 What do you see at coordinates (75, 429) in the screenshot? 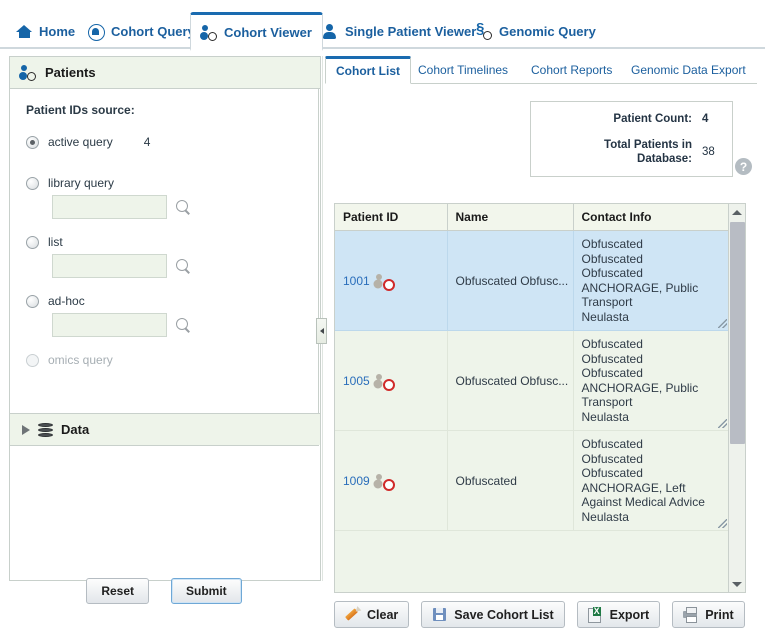
I see `data-section-label: Data` at bounding box center [75, 429].